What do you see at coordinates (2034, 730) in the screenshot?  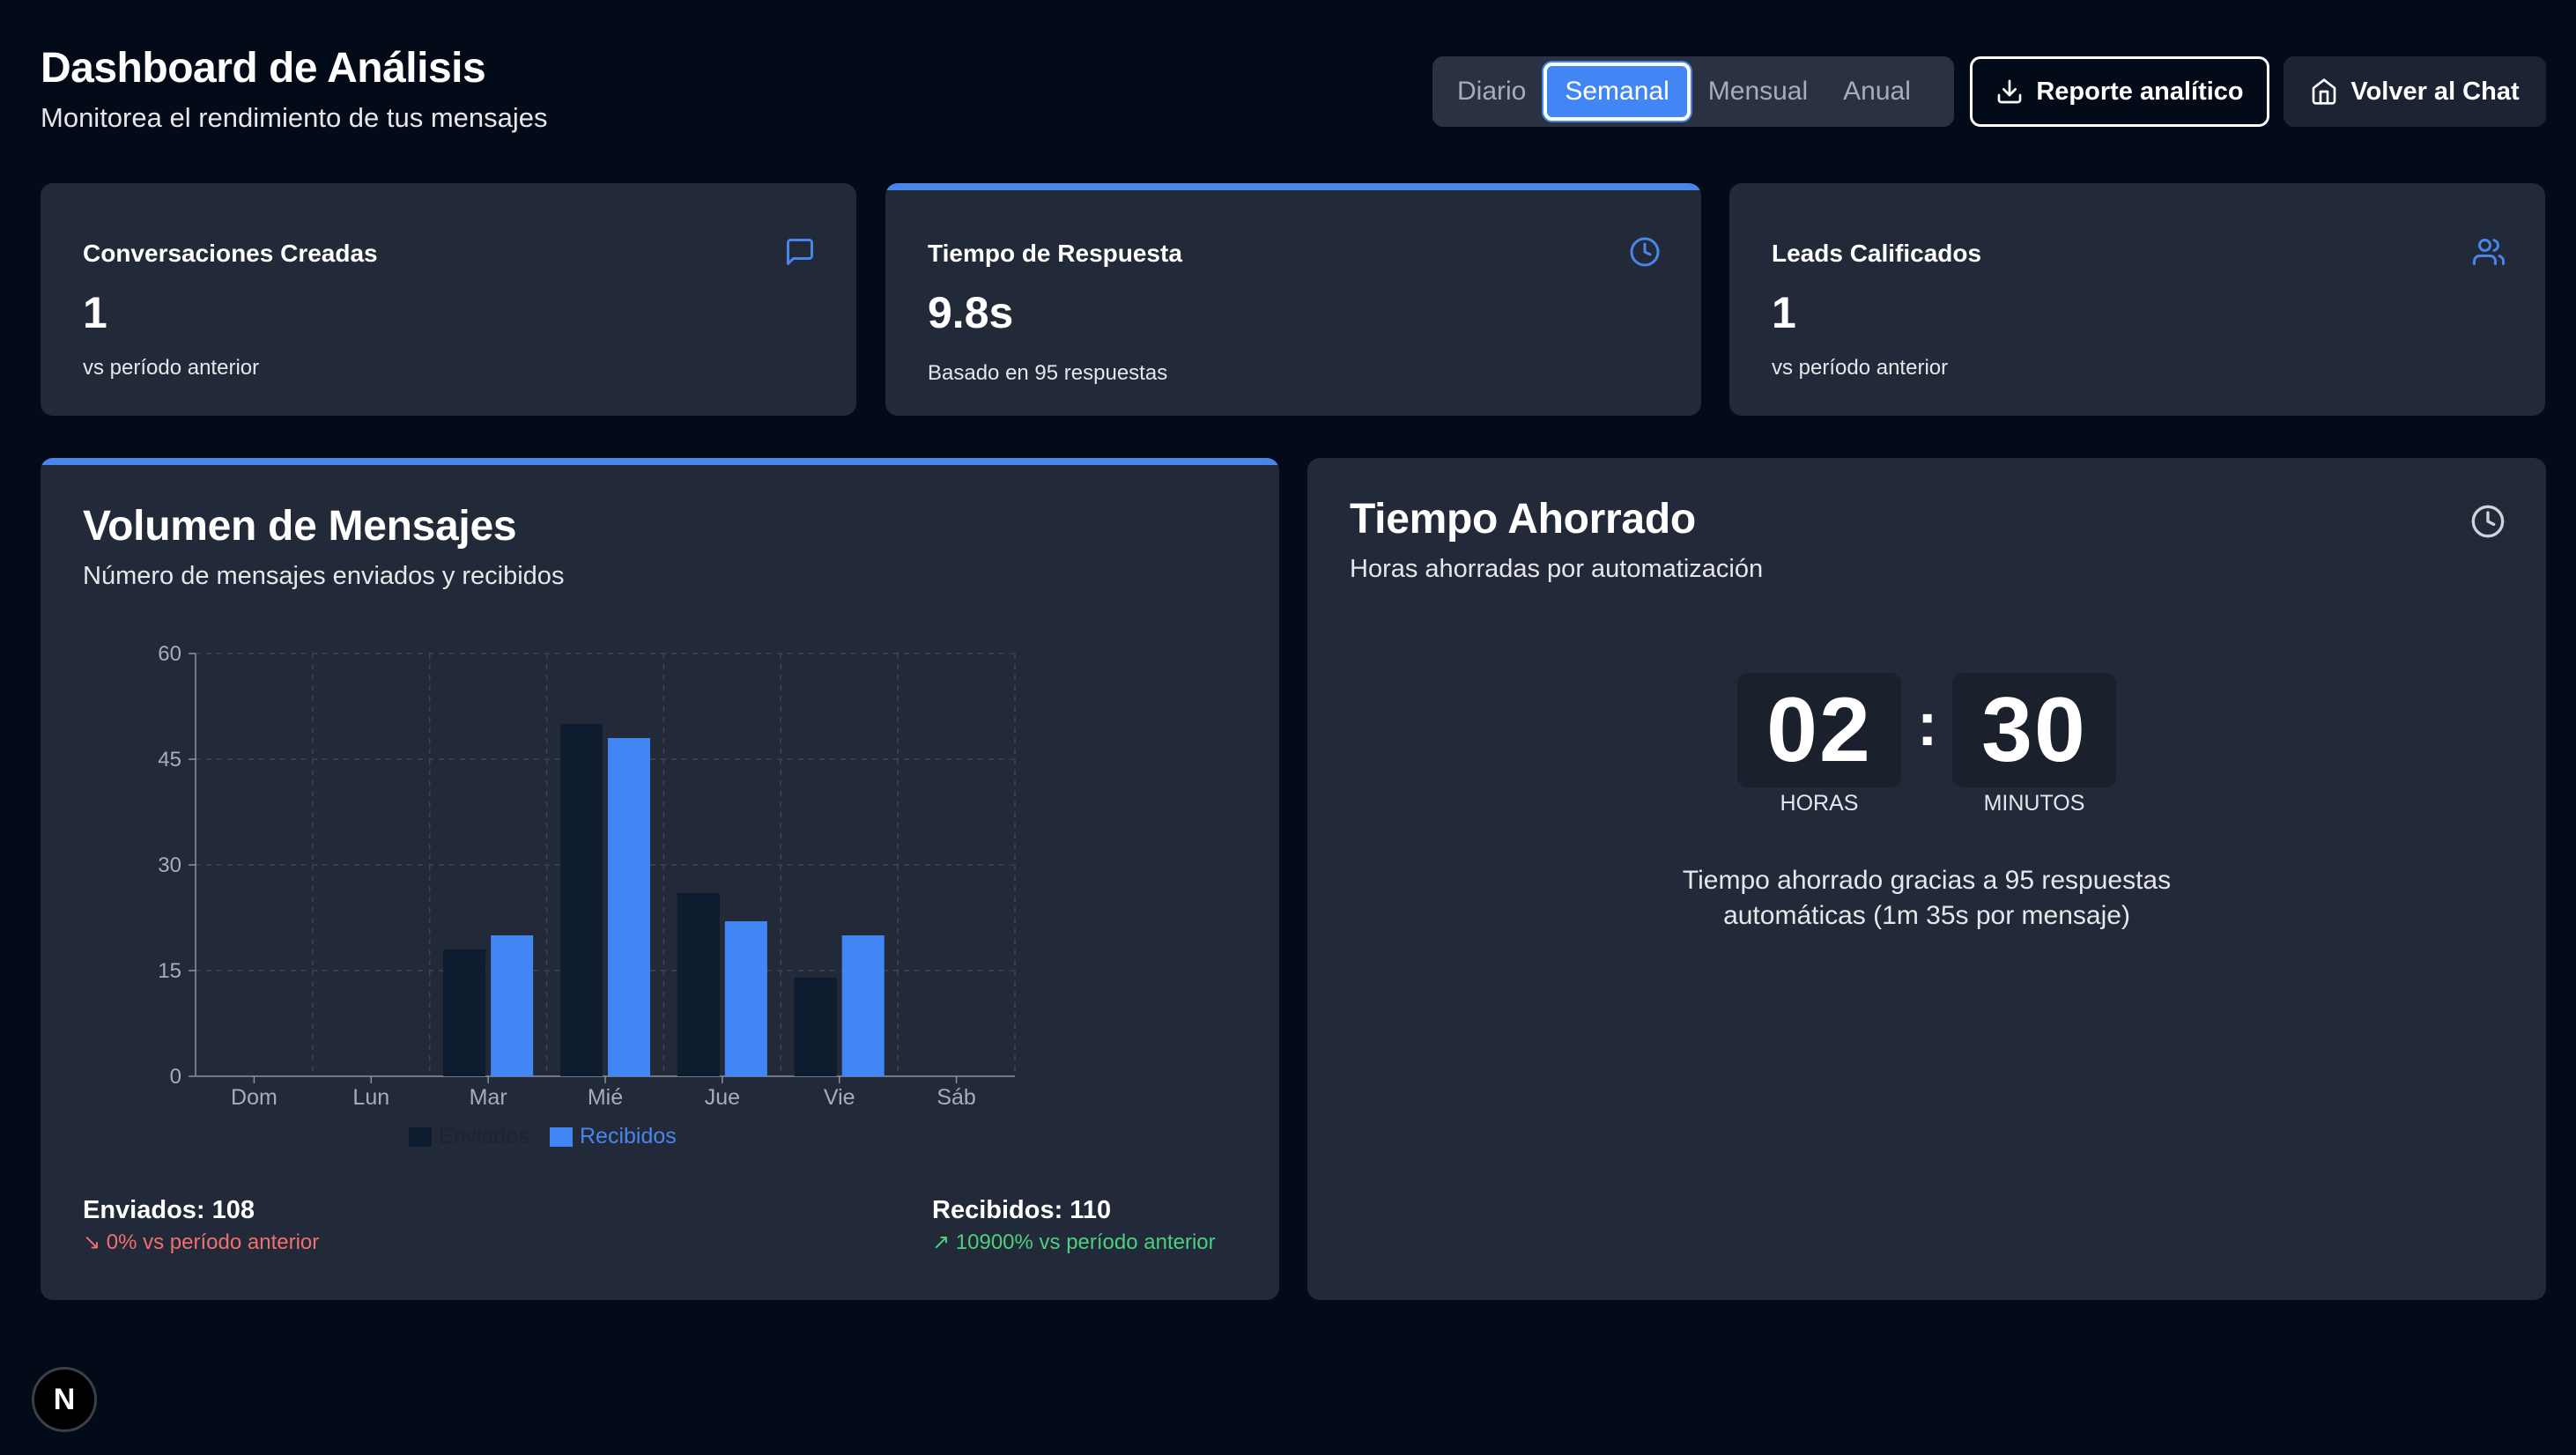 I see `minutes-display: 30` at bounding box center [2034, 730].